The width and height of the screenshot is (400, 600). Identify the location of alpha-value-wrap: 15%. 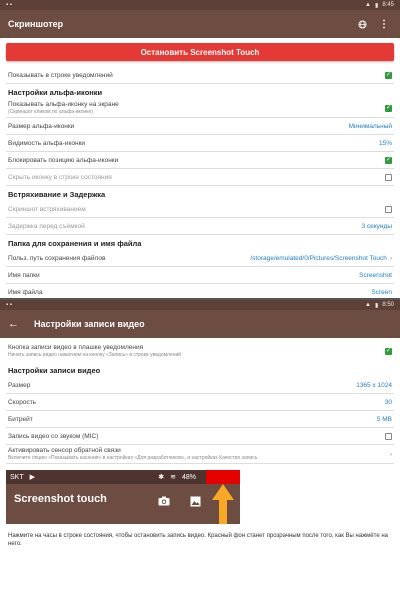
(385, 143).